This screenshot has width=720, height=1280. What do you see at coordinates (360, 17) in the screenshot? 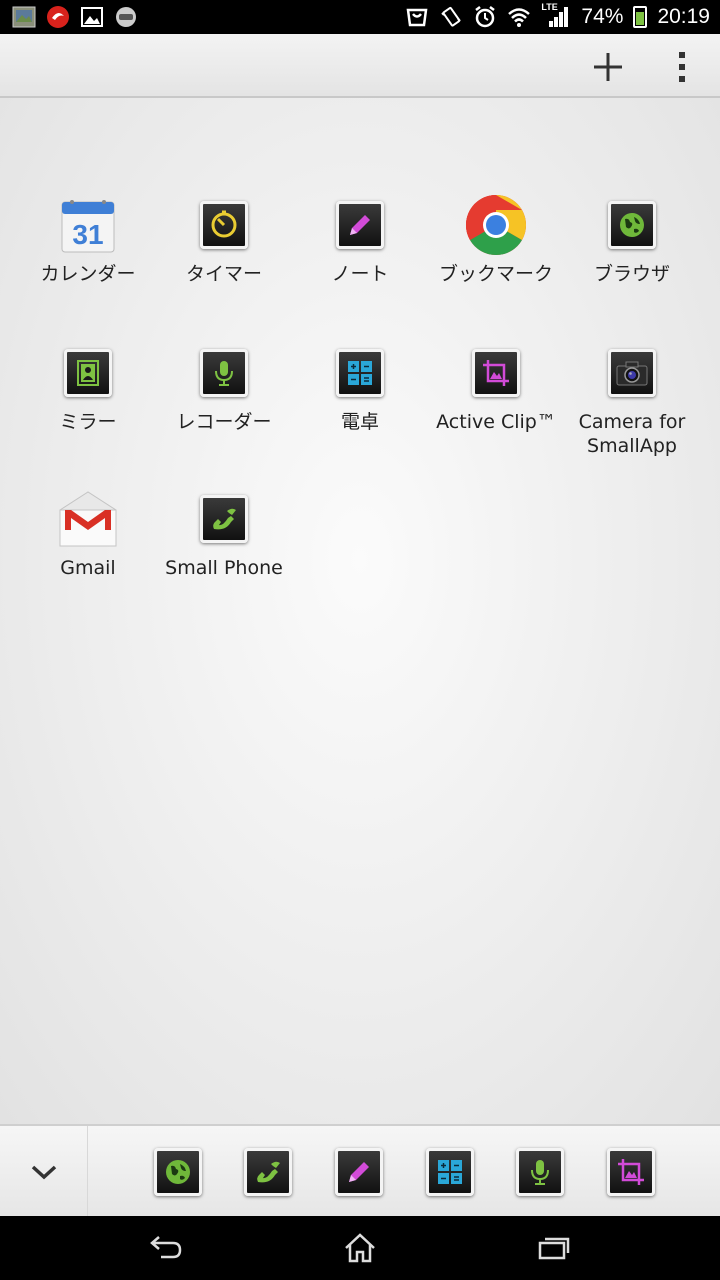
I see `status-bar: LTE 74% 20:19` at bounding box center [360, 17].